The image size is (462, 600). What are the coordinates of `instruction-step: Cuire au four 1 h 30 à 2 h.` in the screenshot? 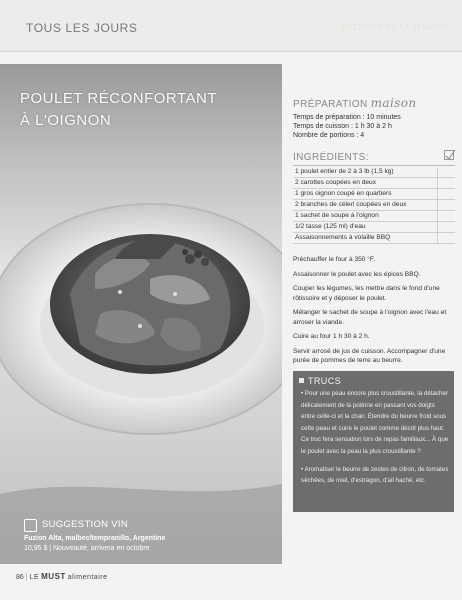 It's located at (331, 336).